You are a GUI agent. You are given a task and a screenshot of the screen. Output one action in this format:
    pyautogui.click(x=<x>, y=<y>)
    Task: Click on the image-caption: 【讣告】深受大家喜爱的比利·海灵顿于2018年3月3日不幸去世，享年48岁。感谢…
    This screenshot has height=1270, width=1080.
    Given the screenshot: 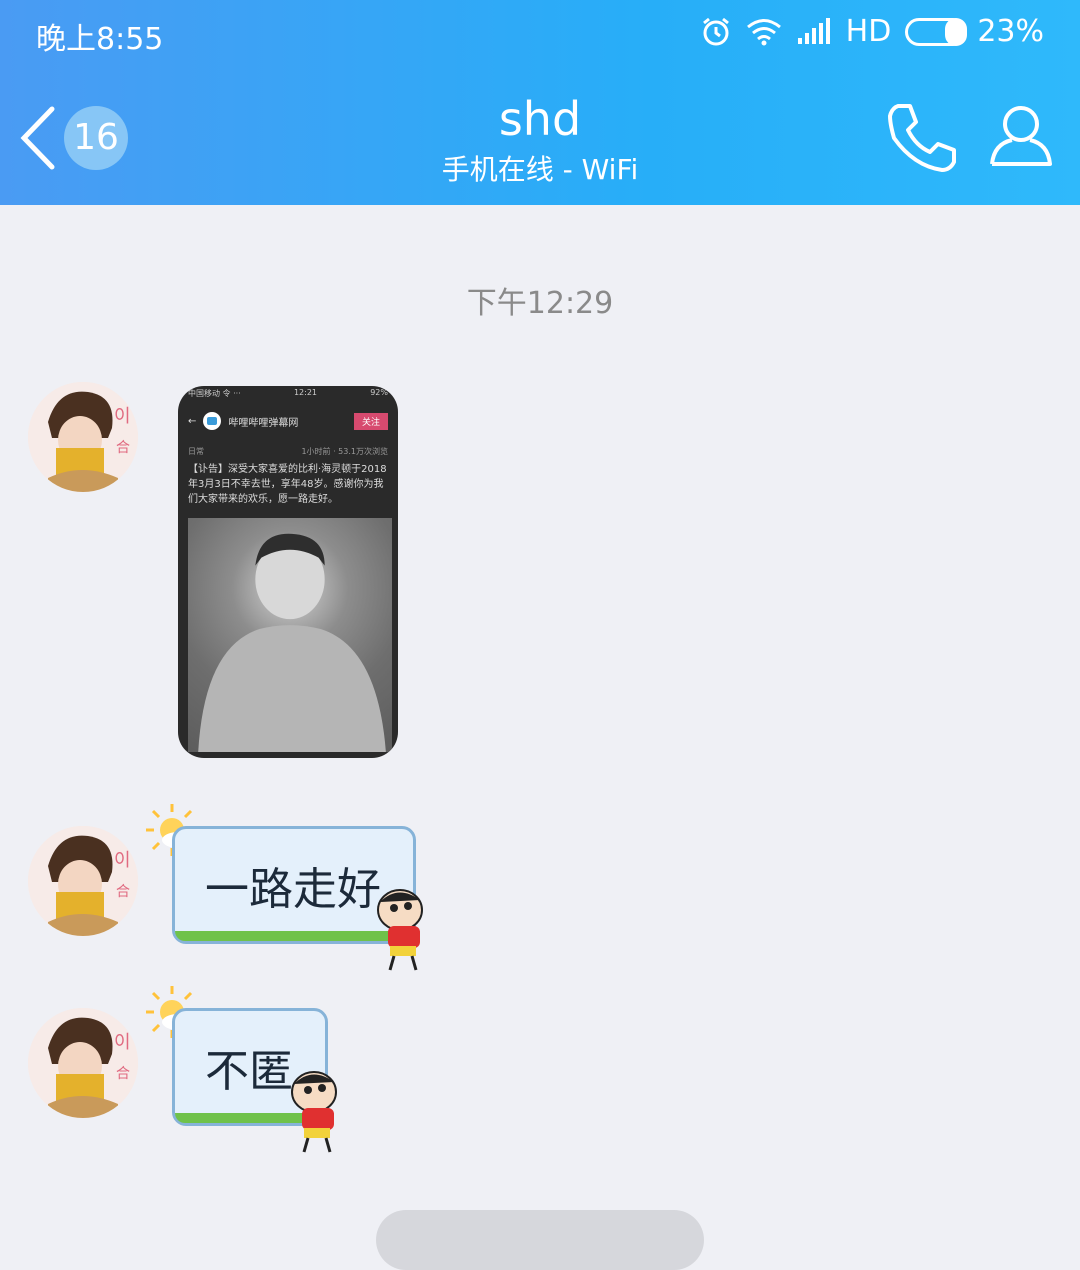 What is the action you would take?
    pyautogui.click(x=287, y=484)
    